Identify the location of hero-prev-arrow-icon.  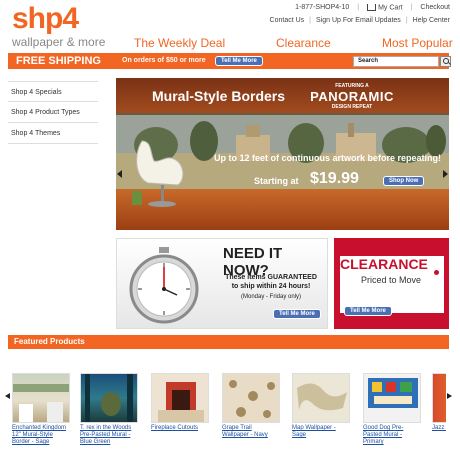
(120, 173).